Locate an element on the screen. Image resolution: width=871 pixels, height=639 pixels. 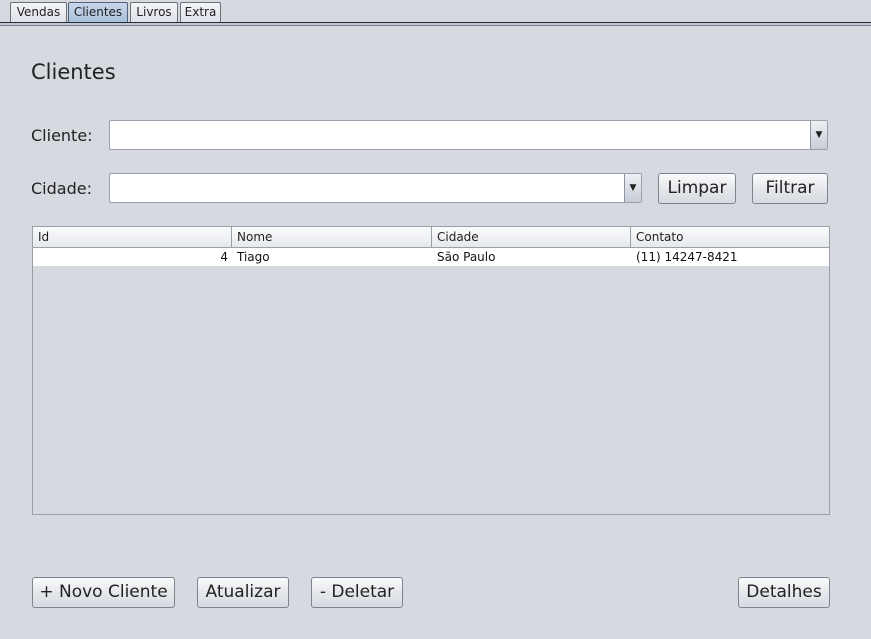
column-header-nome: Nome is located at coordinates (332, 237).